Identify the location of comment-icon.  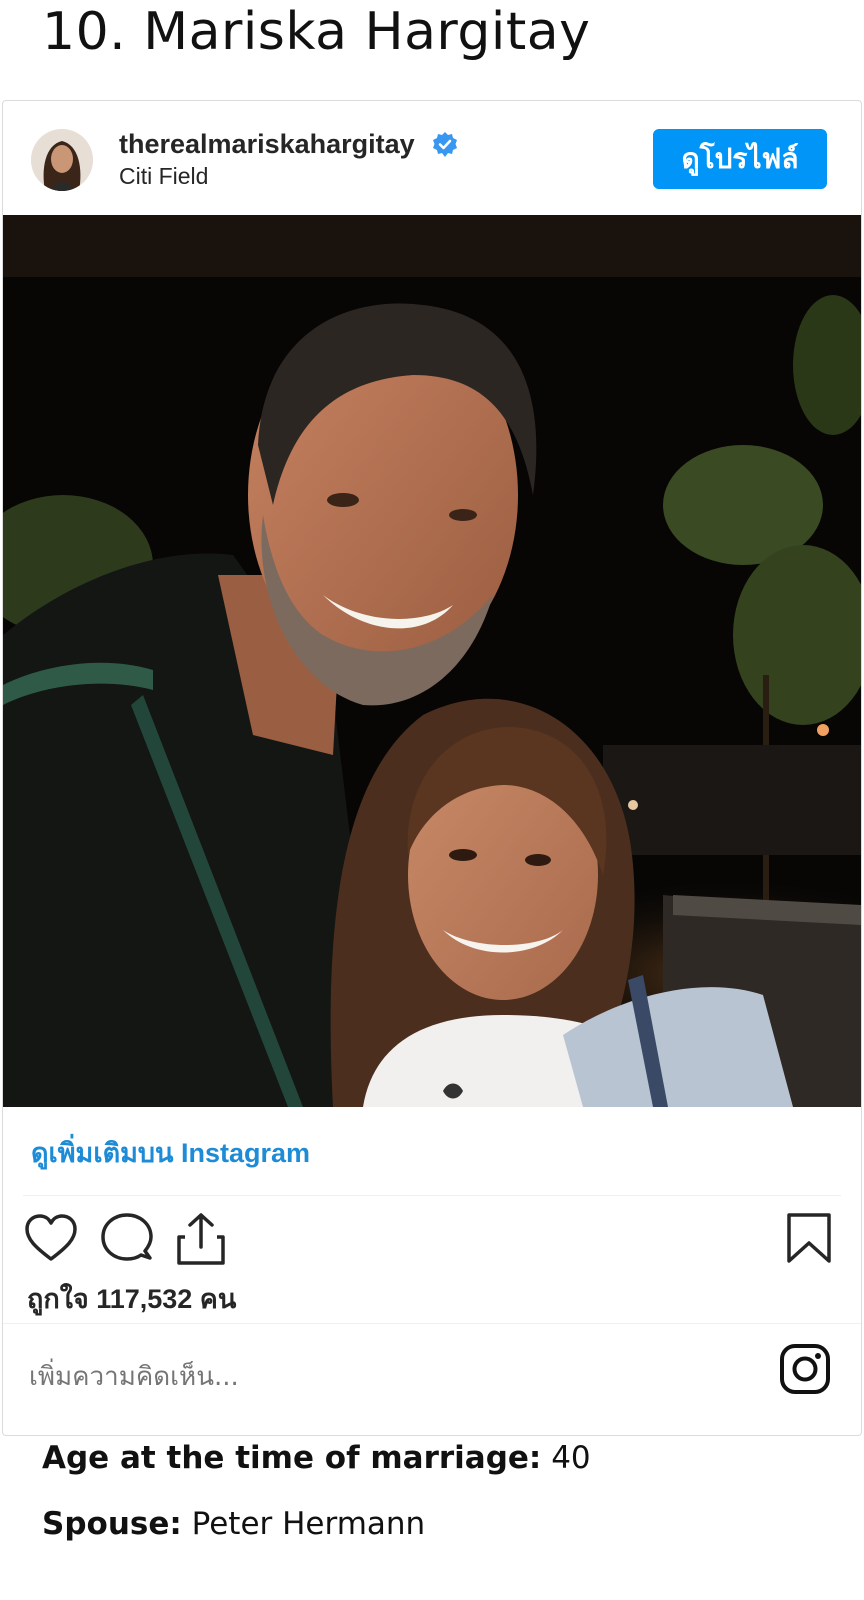
(127, 1239).